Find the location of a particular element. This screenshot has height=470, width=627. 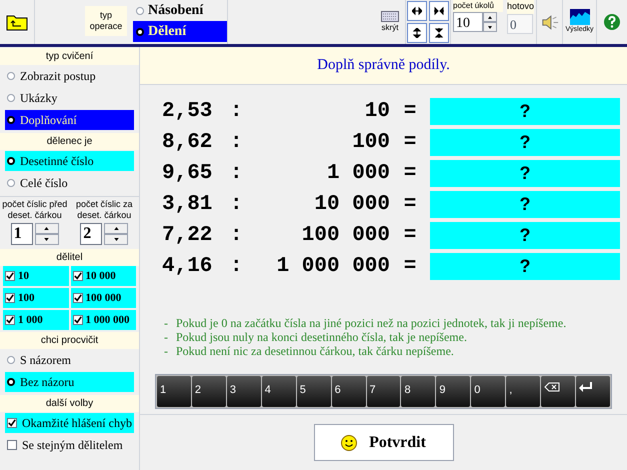

divisor: 100 is located at coordinates (370, 143).